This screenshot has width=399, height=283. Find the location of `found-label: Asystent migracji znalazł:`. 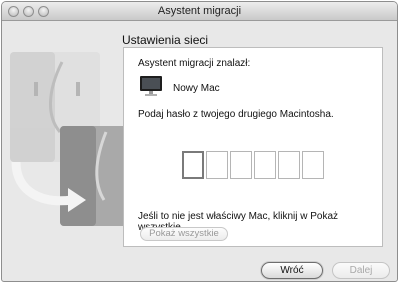

found-label: Asystent migracji znalazł: is located at coordinates (194, 63).